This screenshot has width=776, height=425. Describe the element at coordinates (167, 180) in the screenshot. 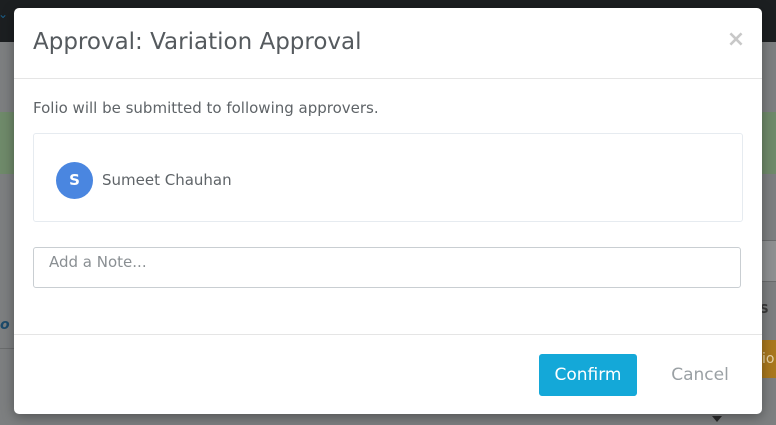

I see `approver-name: Sumeet Chauhan` at that location.